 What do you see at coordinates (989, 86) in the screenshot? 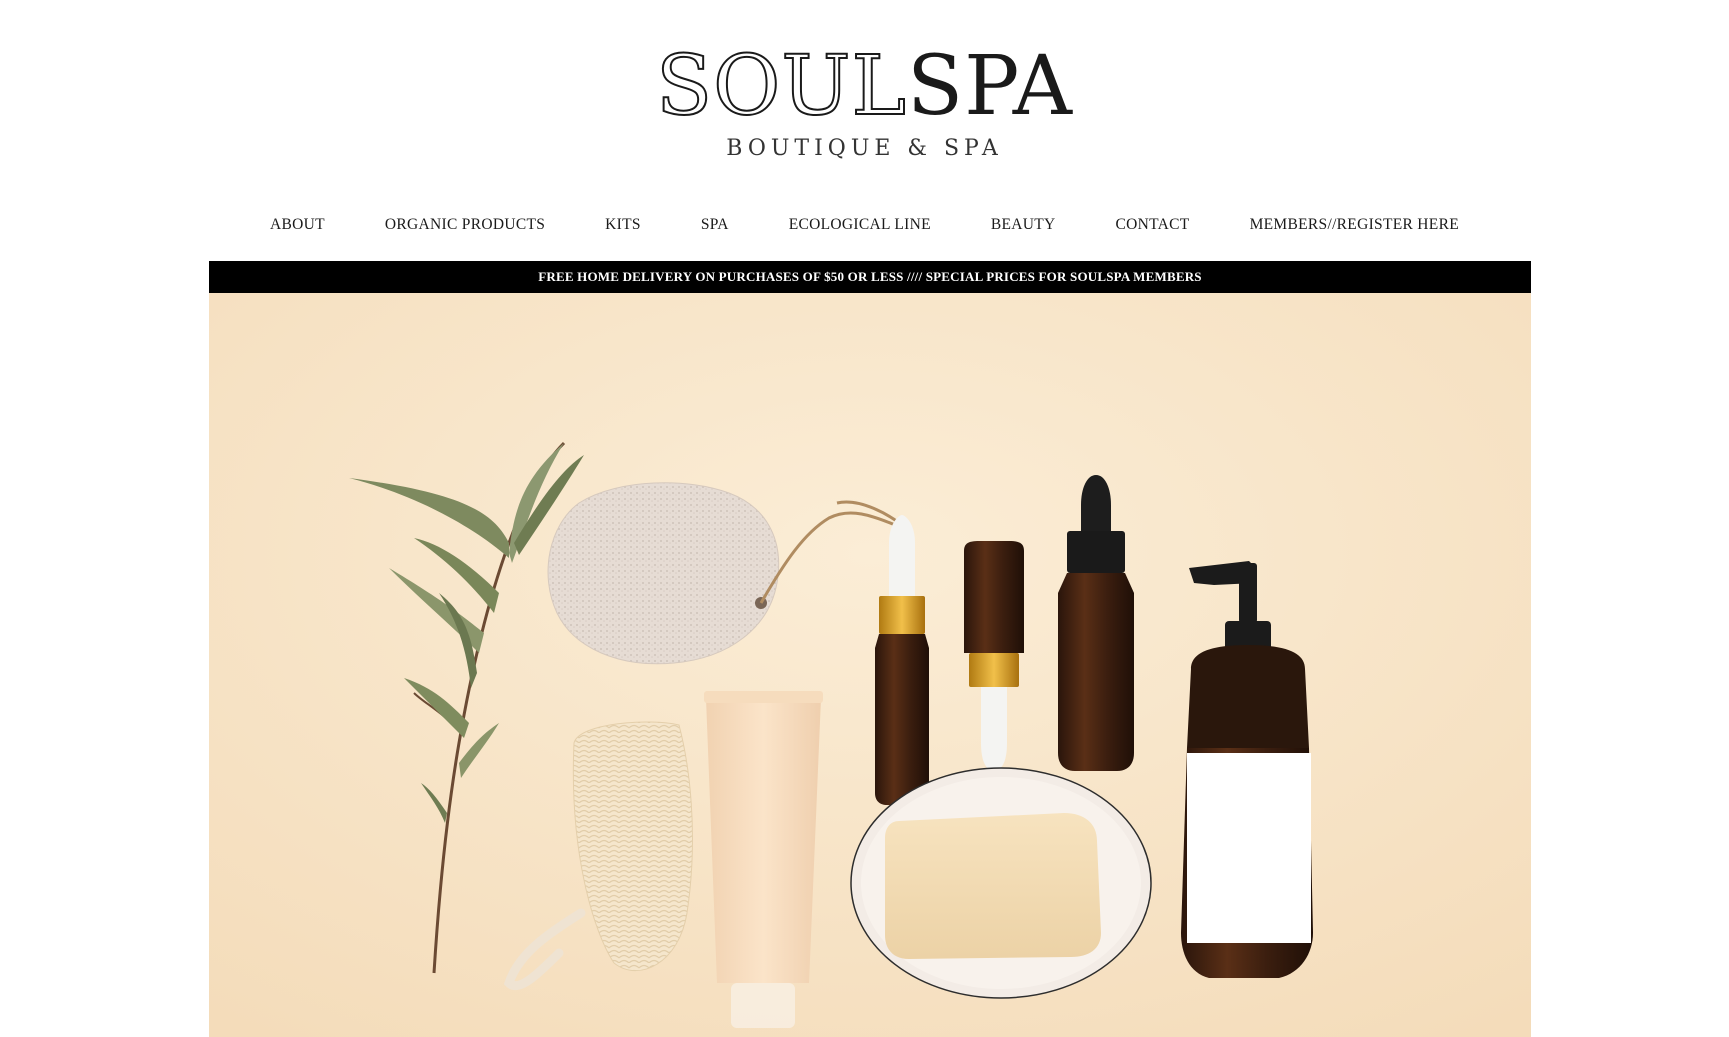
I see `logo-spa: SPA` at bounding box center [989, 86].